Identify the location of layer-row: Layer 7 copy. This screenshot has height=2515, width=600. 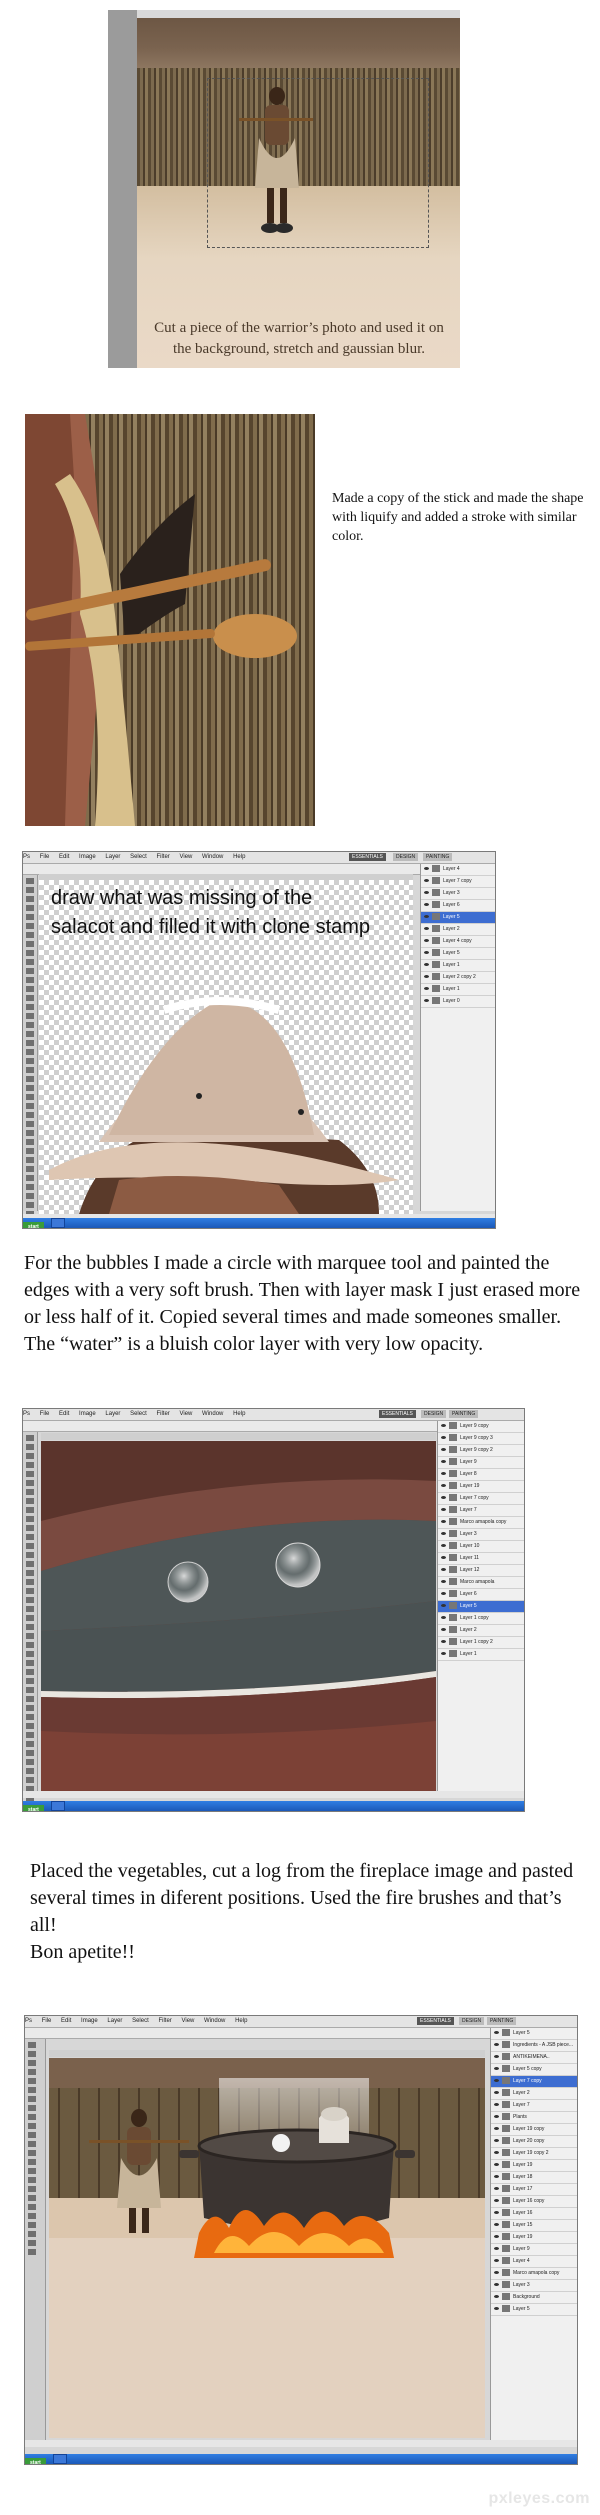
(534, 2082).